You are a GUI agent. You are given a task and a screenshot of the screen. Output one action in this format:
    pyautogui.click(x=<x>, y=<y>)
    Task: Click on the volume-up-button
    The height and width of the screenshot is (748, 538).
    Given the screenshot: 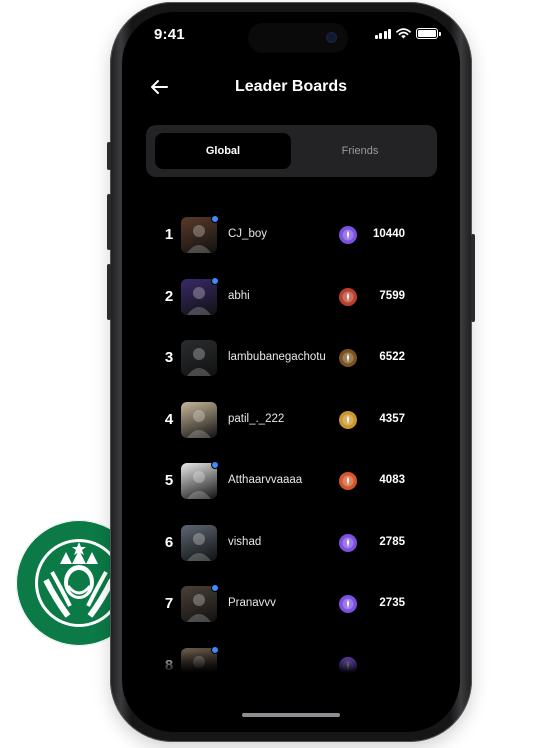 What is the action you would take?
    pyautogui.click(x=109, y=222)
    